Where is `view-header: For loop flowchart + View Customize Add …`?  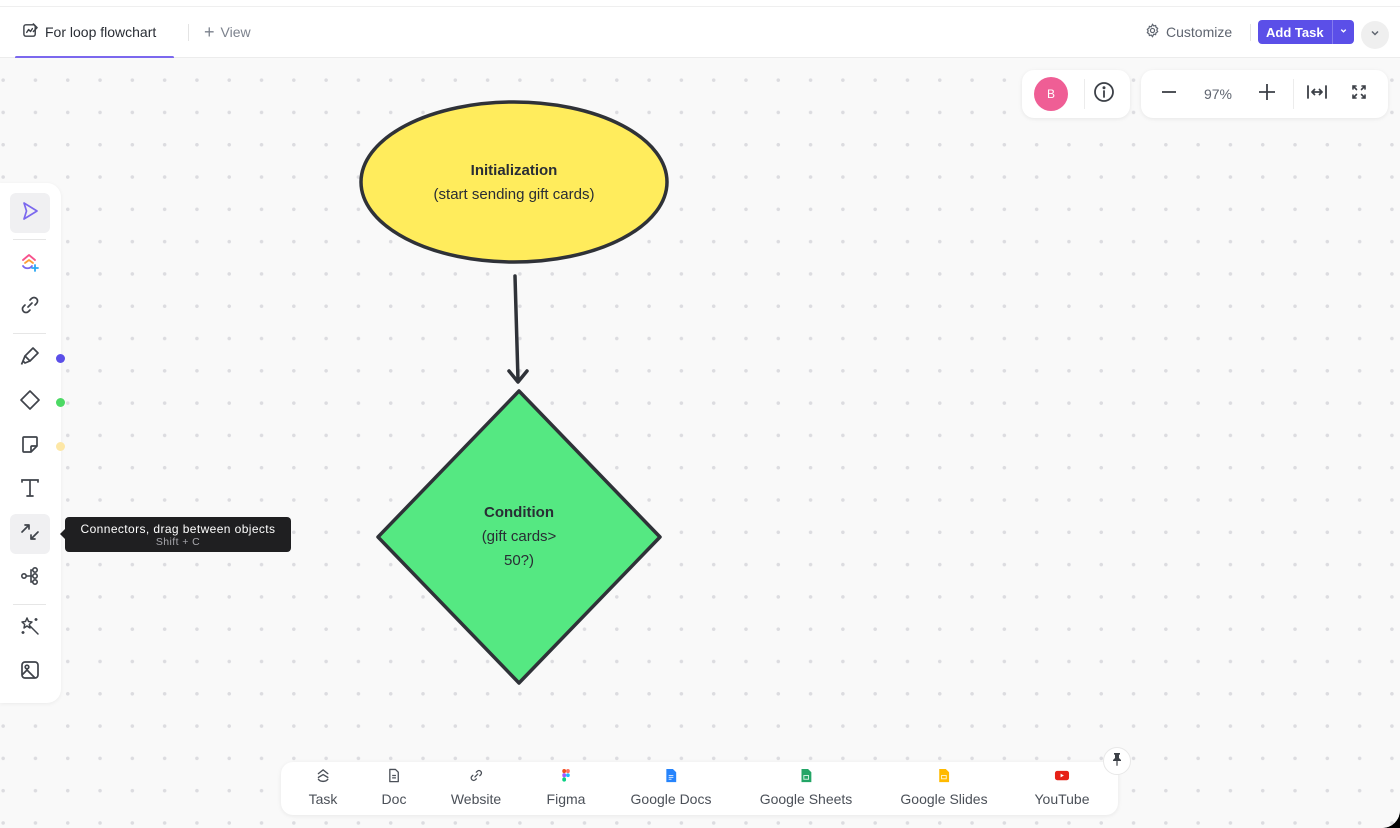
view-header: For loop flowchart + View Customize Add … is located at coordinates (700, 29).